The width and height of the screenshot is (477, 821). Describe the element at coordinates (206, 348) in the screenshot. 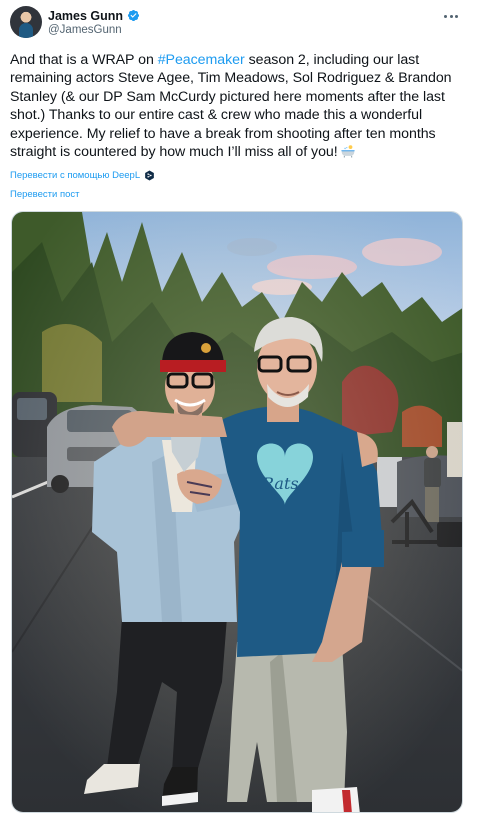

I see `cap-patch` at that location.